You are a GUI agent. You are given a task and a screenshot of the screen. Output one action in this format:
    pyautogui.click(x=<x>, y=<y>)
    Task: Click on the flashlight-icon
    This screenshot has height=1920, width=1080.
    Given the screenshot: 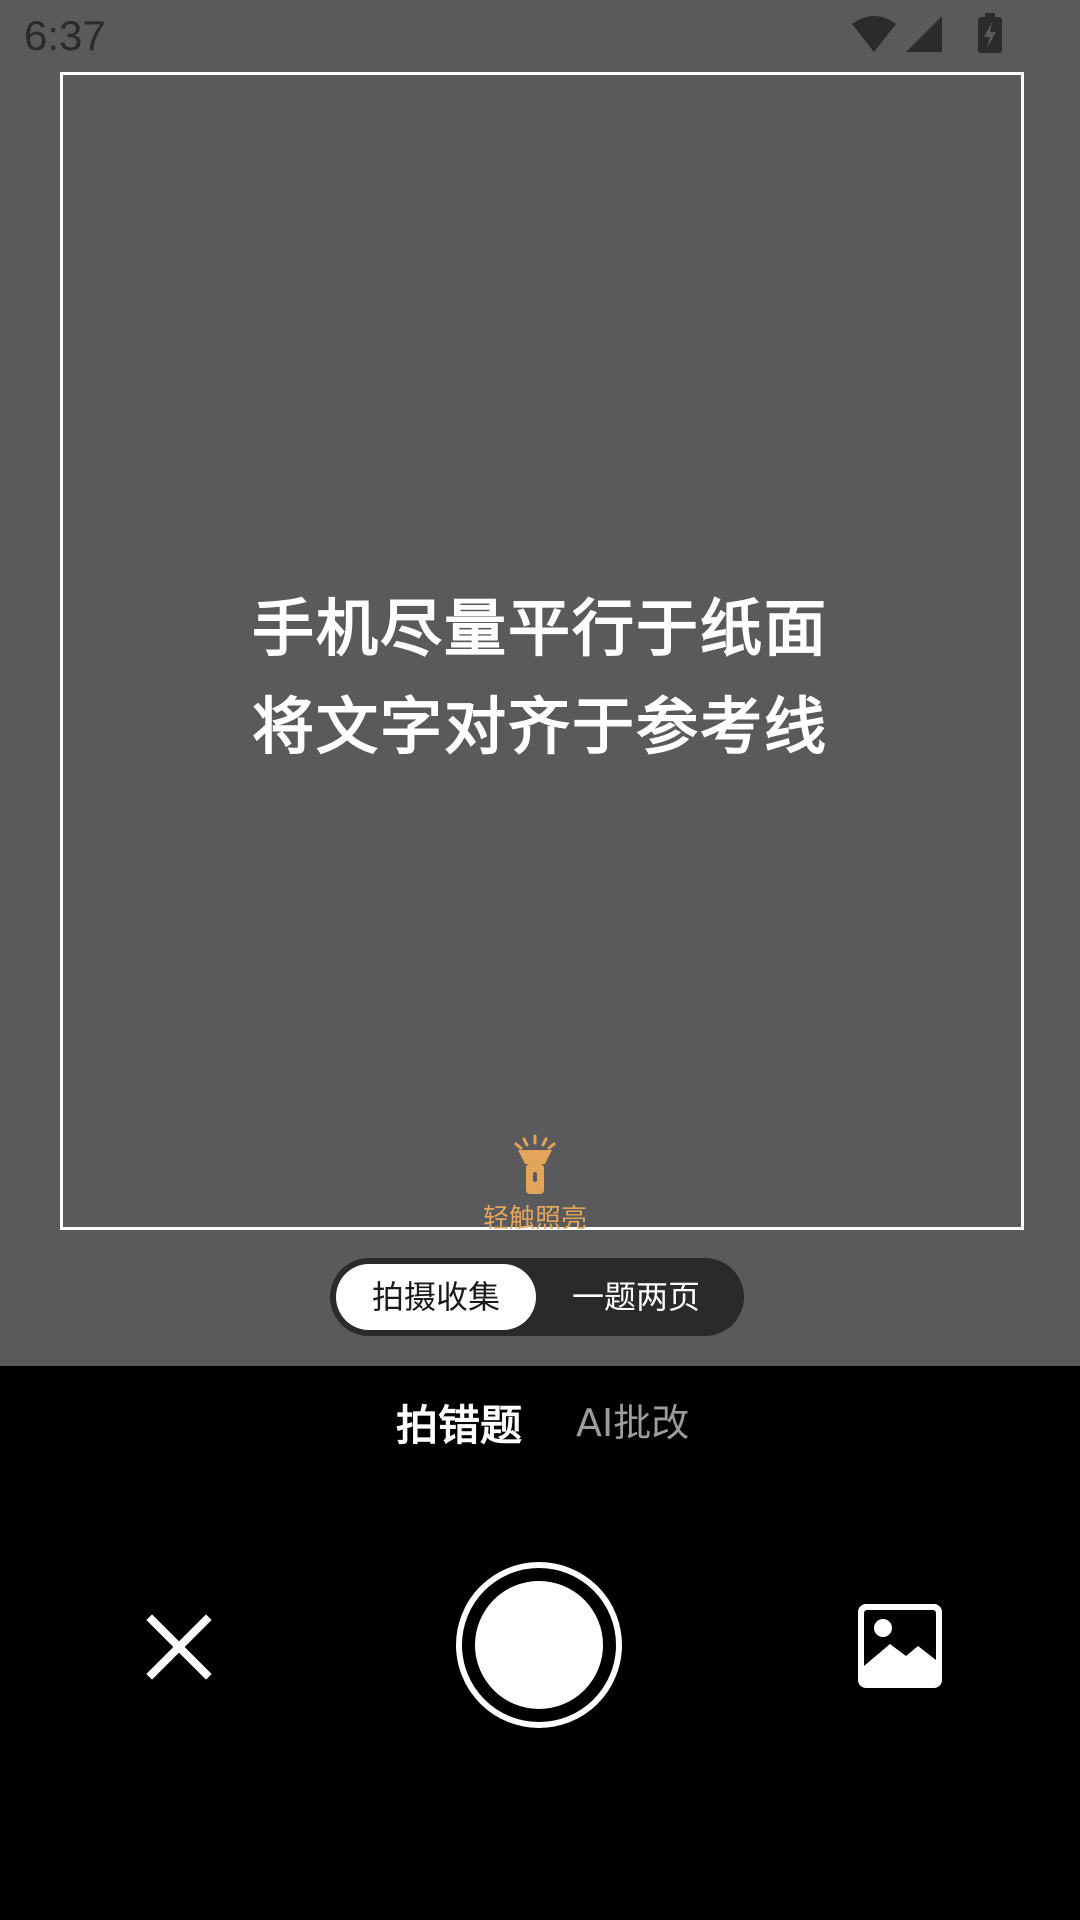 What is the action you would take?
    pyautogui.click(x=535, y=1164)
    